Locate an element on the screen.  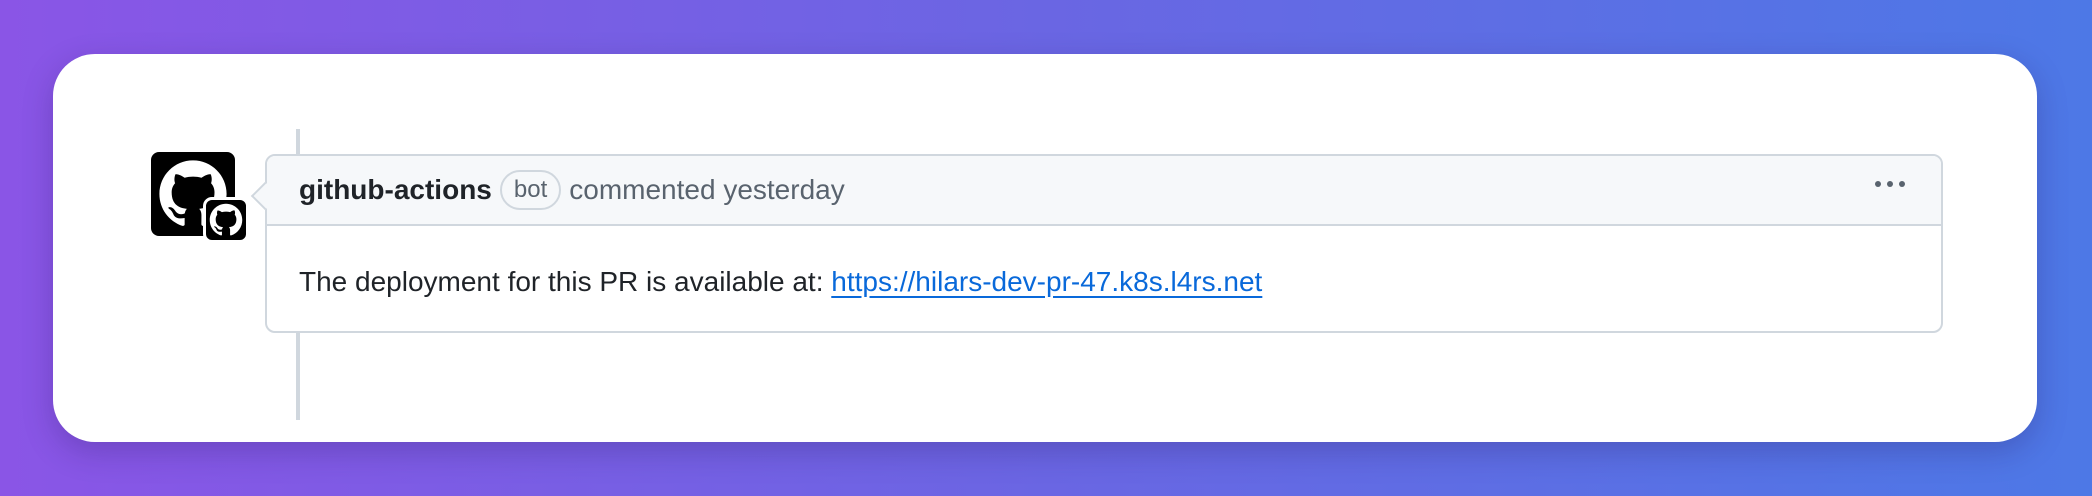
kebab-horizontal-icon is located at coordinates (1890, 184).